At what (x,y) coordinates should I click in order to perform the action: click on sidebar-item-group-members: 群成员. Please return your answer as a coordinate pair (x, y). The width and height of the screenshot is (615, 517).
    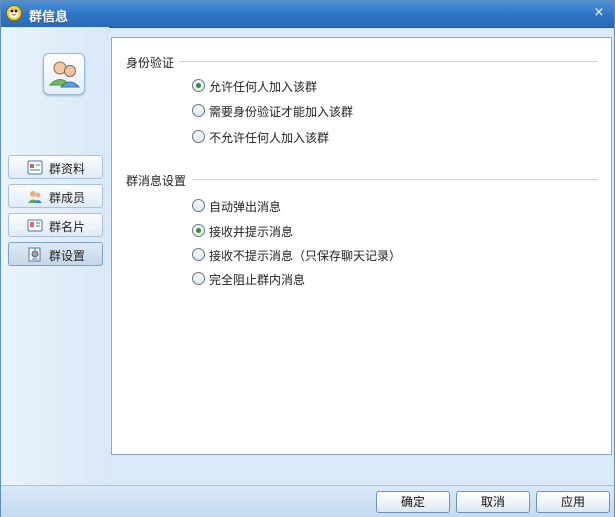
    Looking at the image, I should click on (55, 196).